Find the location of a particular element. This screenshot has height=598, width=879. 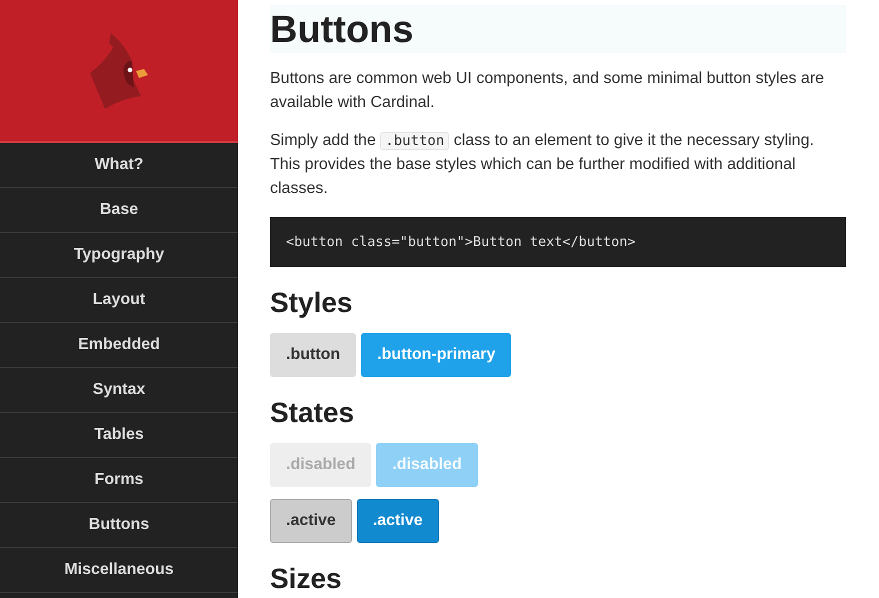

nav-link-item: Tables is located at coordinates (119, 435).